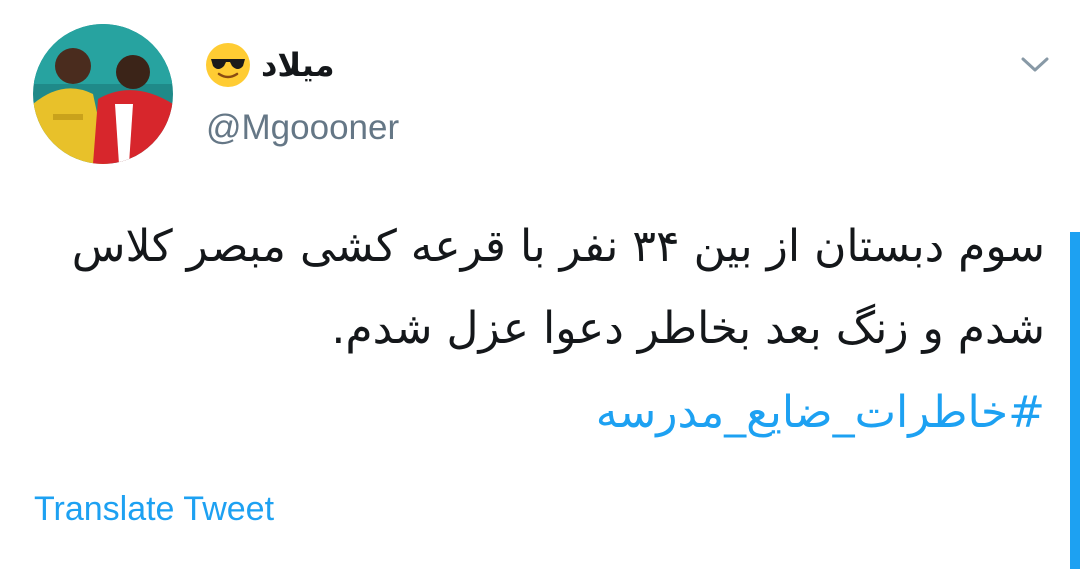  I want to click on user-handle: @Mgoooner, so click(302, 128).